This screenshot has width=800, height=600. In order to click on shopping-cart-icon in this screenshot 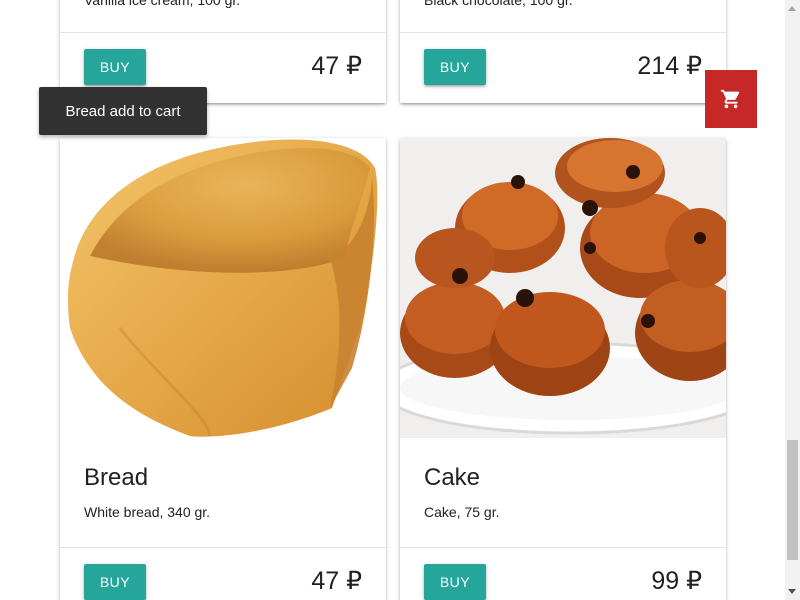, I will do `click(730, 99)`.